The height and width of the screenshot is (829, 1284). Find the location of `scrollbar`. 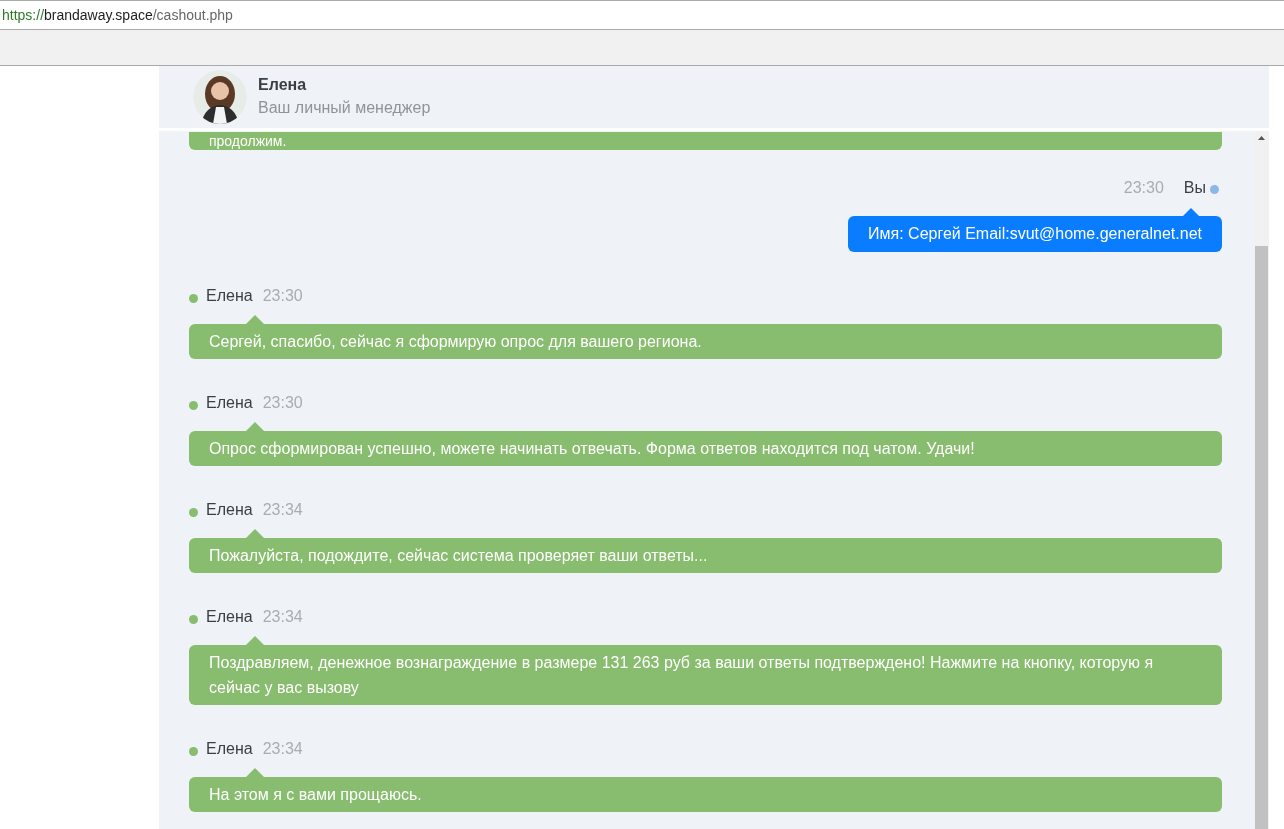

scrollbar is located at coordinates (1261, 480).